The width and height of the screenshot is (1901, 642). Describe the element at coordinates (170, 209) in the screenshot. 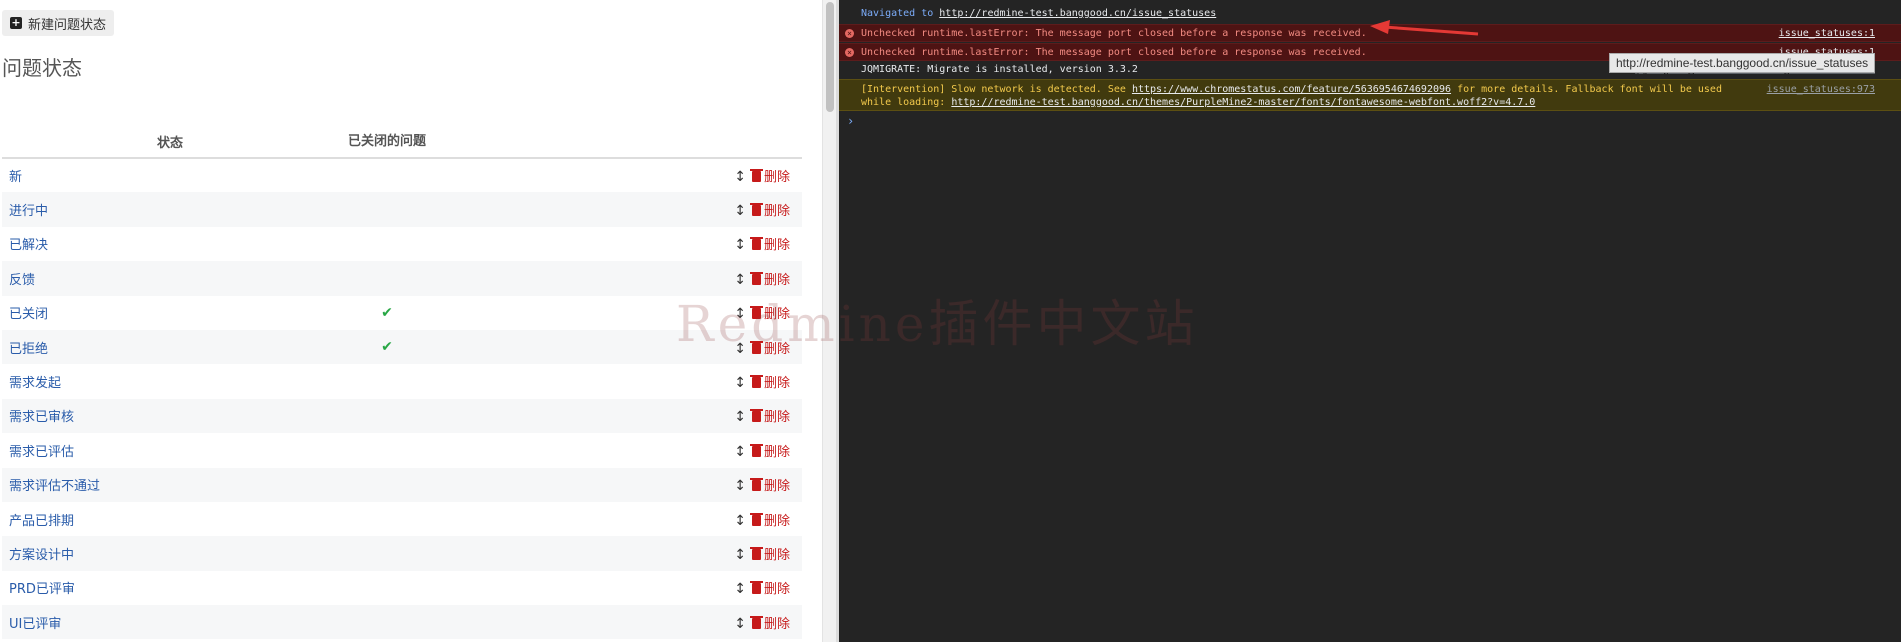

I see `status-name-link: 进行中` at that location.